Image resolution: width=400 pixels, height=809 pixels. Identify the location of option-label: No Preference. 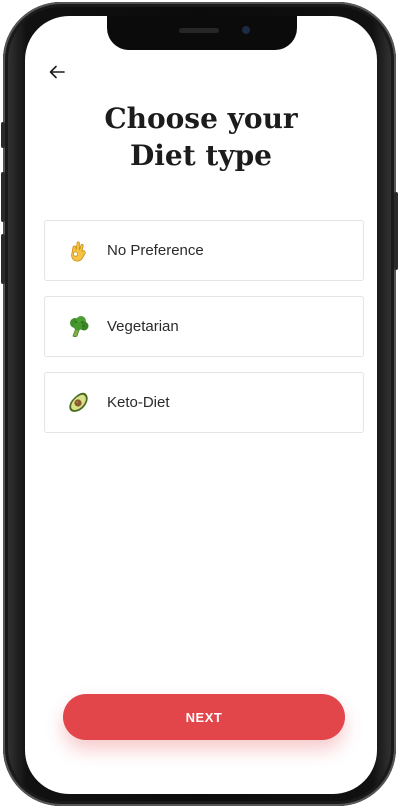
(155, 250).